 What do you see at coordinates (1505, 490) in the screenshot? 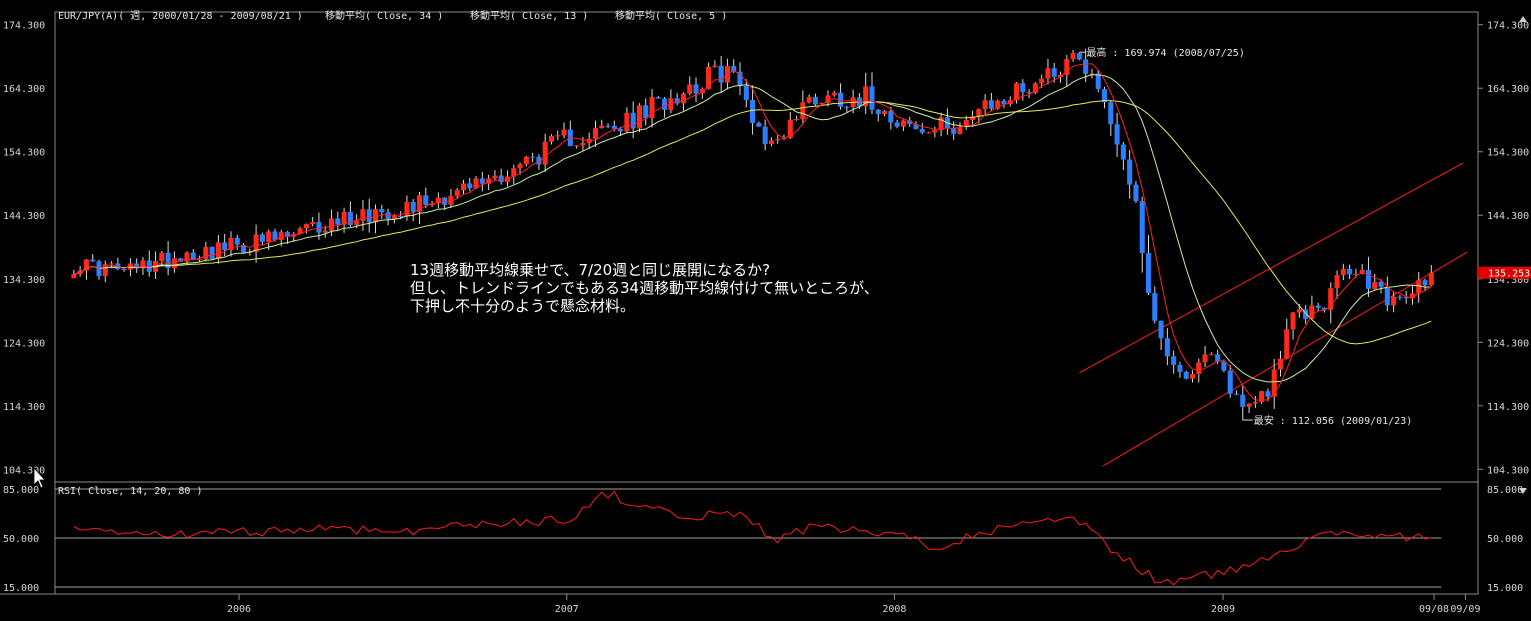
I see `rsi-tick-label-right: 85.000` at bounding box center [1505, 490].